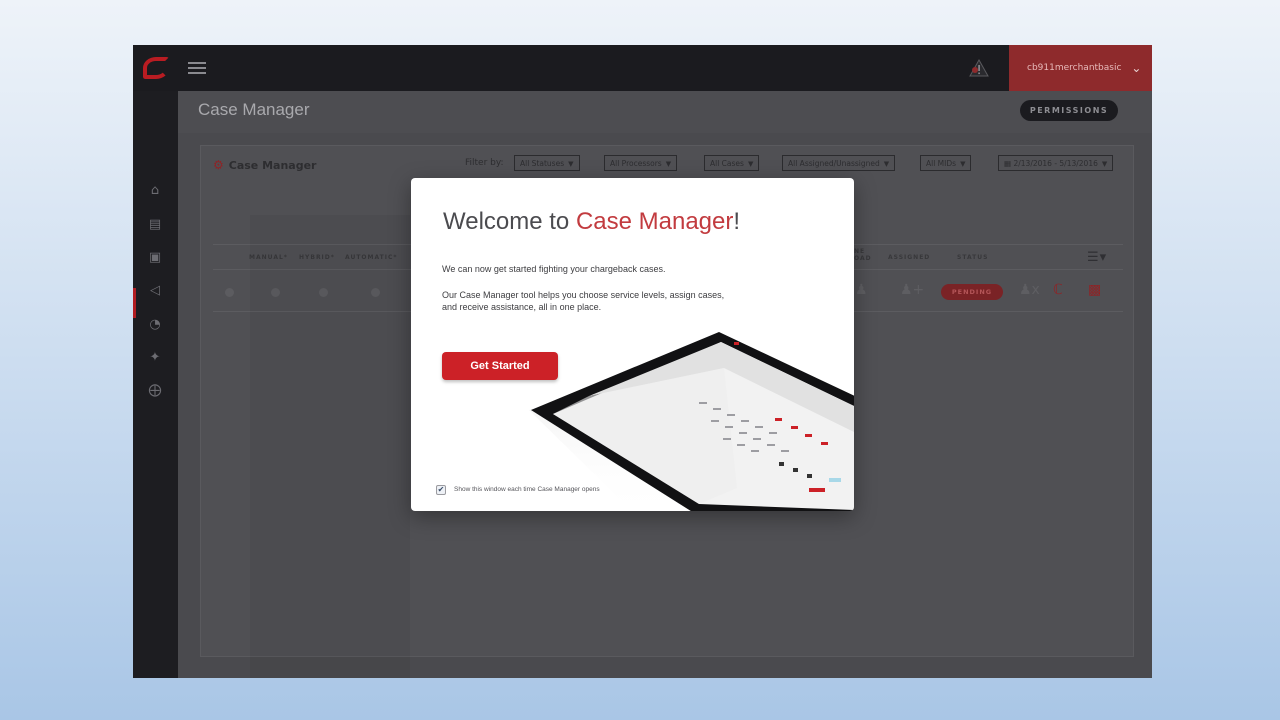 The image size is (1280, 720). I want to click on wrench-icon: ✦, so click(155, 358).